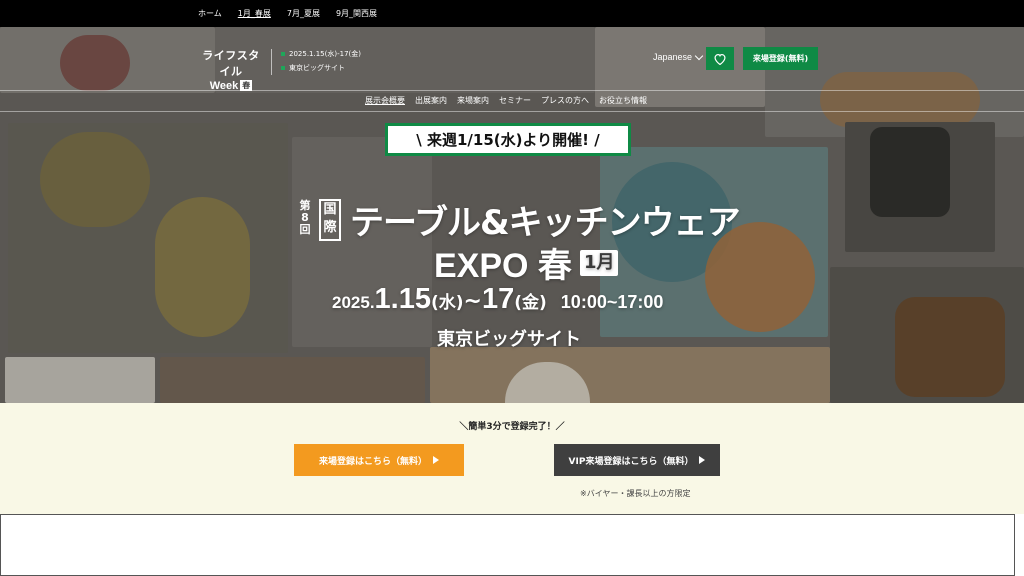 The image size is (1024, 576). I want to click on brand-info: 2025.1.15(水)-17(金) 東京ビッグサイト, so click(321, 61).